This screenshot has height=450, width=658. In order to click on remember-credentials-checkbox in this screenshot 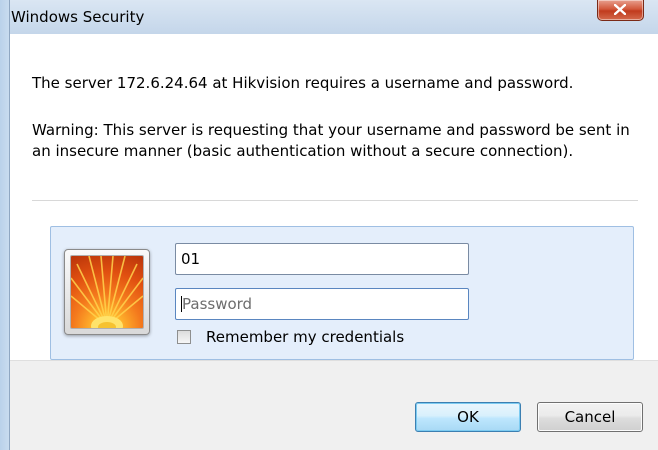, I will do `click(184, 337)`.